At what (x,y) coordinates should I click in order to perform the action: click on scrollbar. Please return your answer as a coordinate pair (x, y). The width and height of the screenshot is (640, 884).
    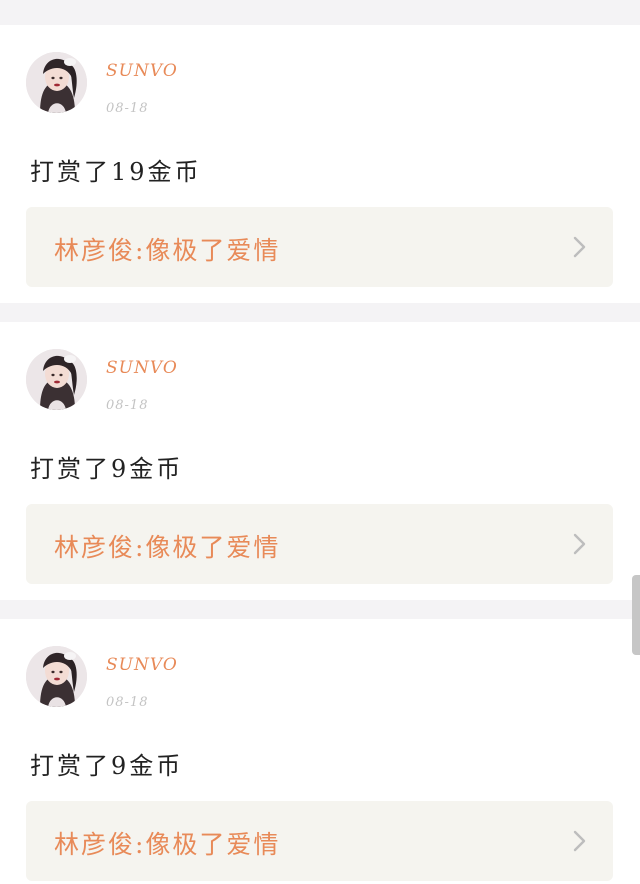
    Looking at the image, I should click on (636, 615).